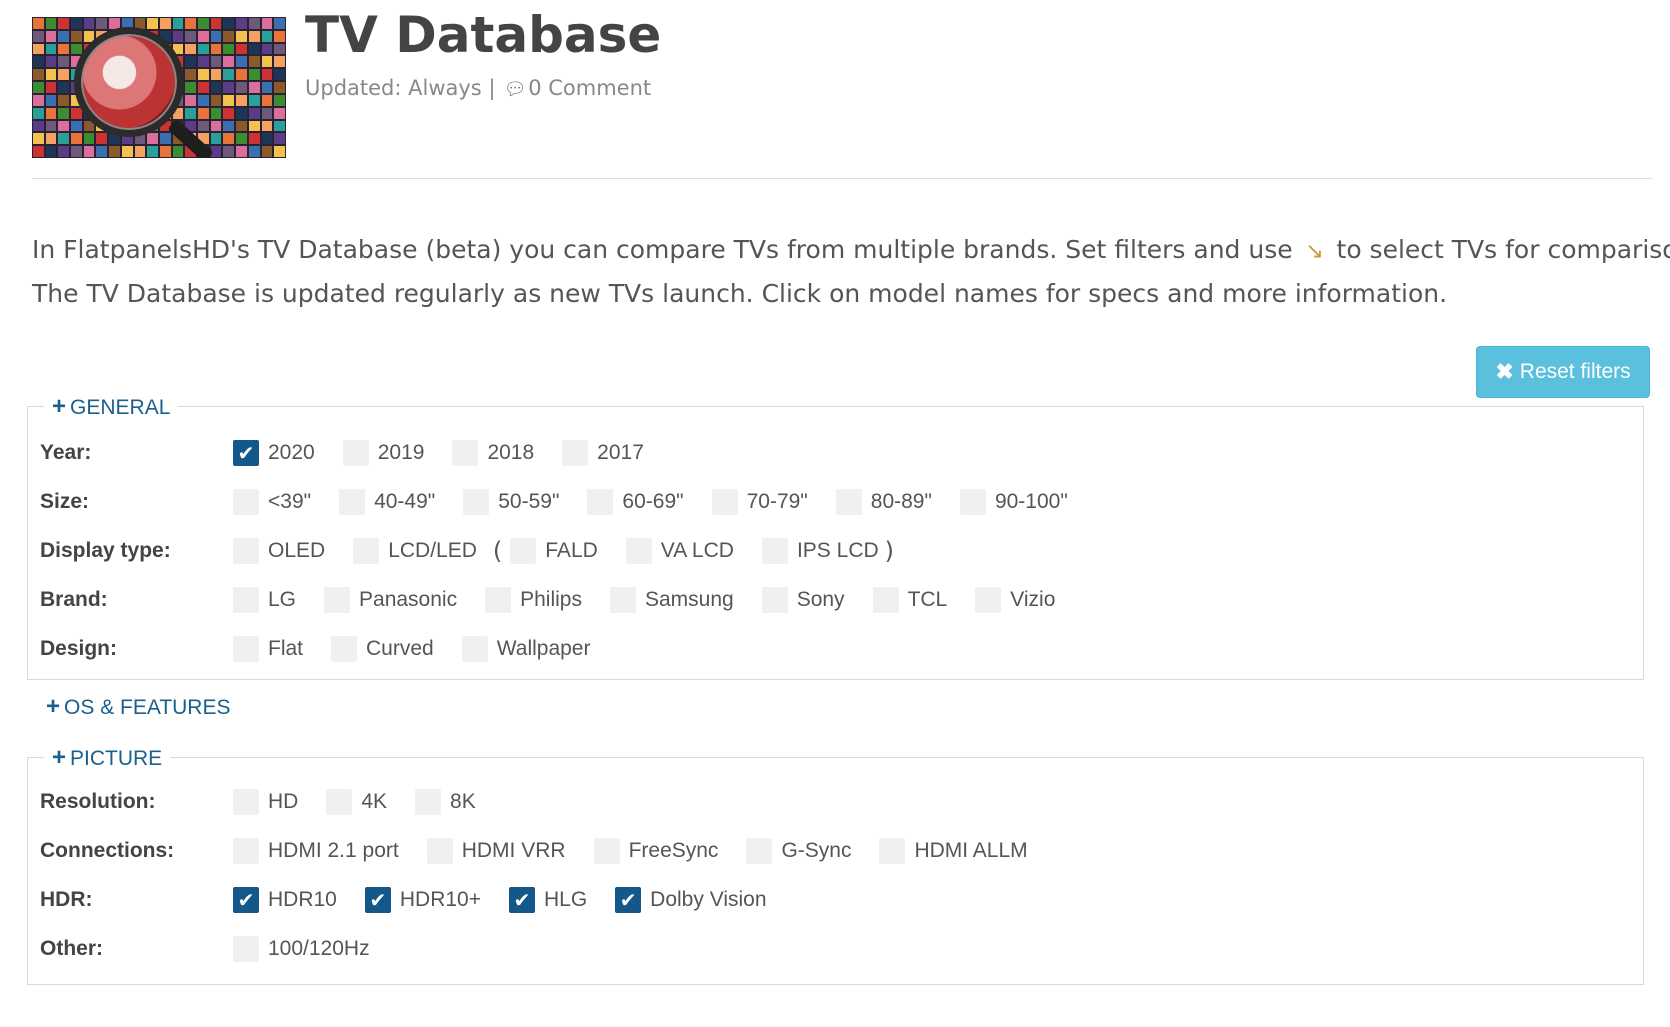 The width and height of the screenshot is (1670, 1027). Describe the element at coordinates (107, 758) in the screenshot. I see `picture-section-toggle: + PICTURE` at that location.